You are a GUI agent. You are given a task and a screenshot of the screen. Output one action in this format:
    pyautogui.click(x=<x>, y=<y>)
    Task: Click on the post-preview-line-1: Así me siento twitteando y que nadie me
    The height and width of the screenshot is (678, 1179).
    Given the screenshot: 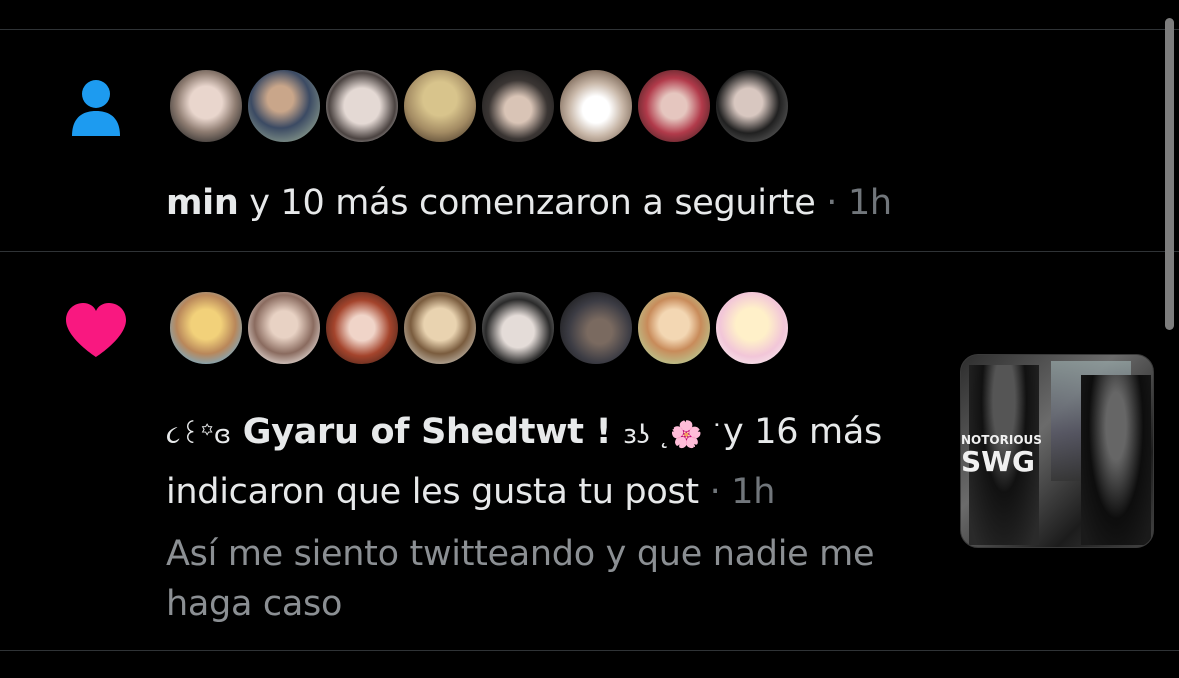 What is the action you would take?
    pyautogui.click(x=520, y=554)
    